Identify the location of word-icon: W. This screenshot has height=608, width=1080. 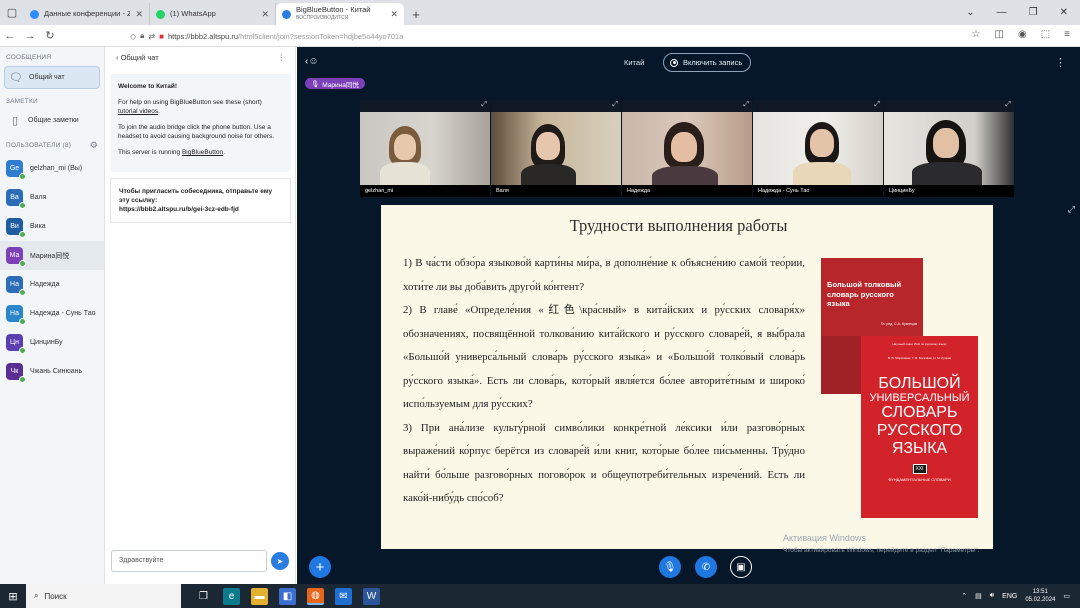
(371, 596).